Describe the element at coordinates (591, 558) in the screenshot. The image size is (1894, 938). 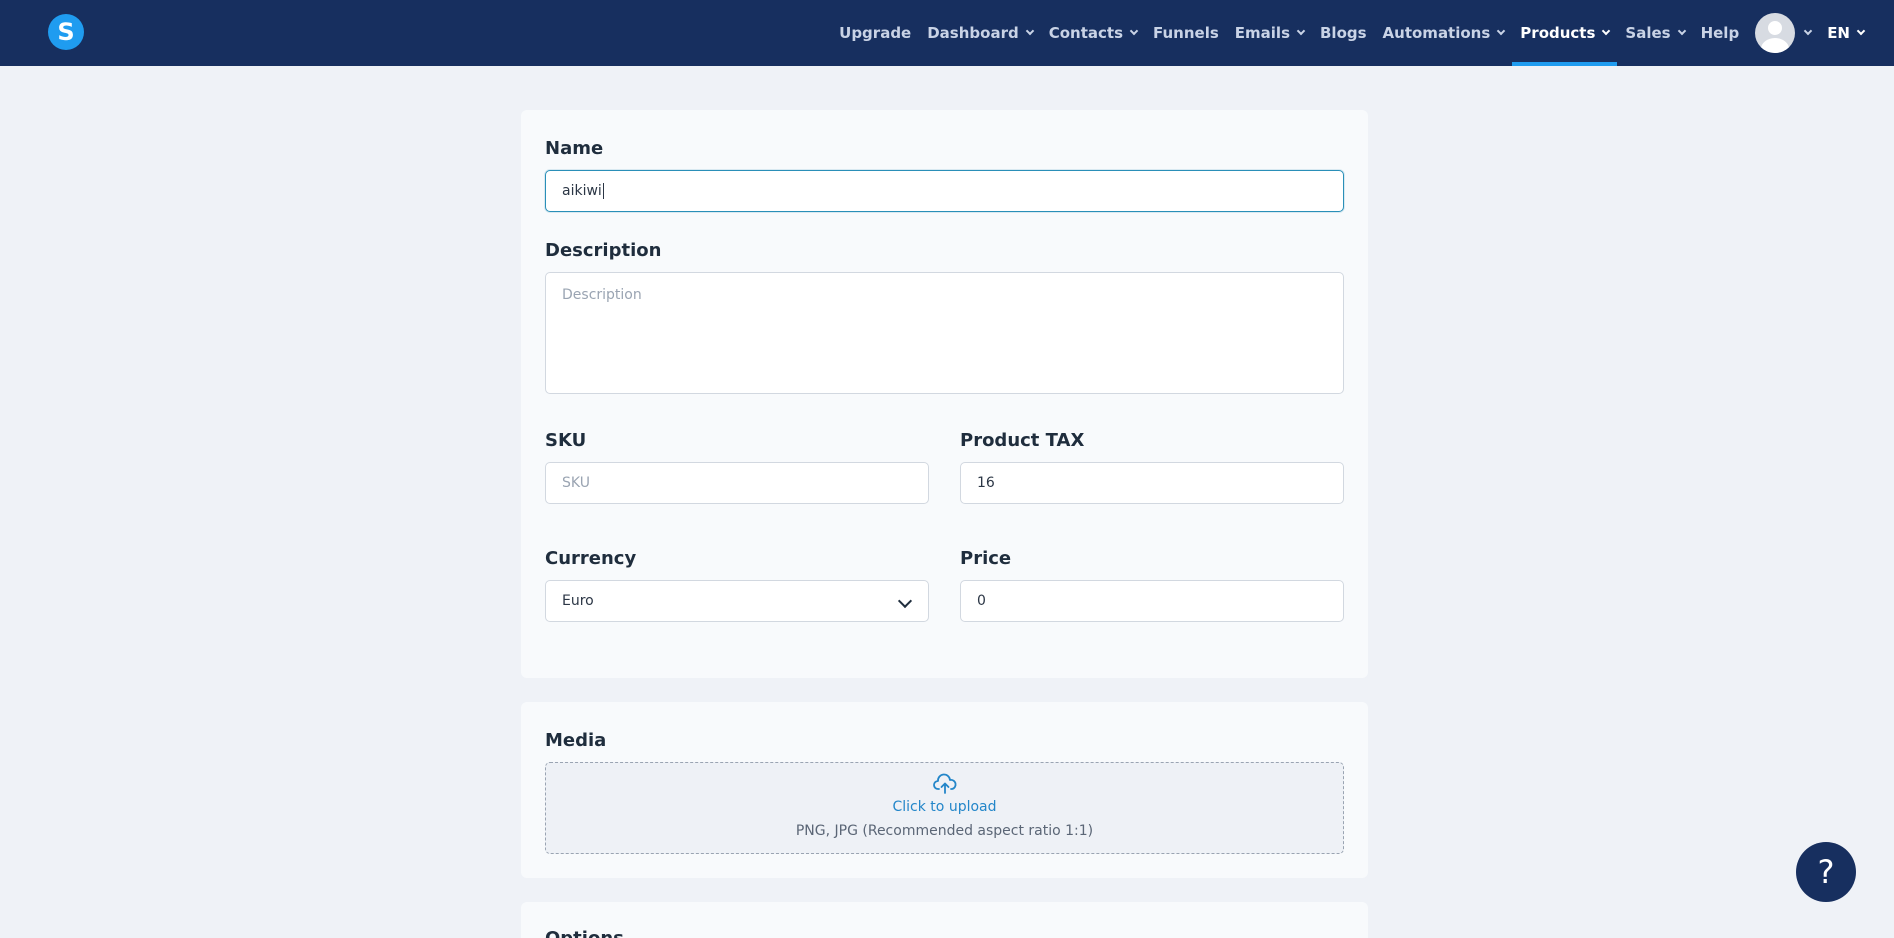
I see `currency-label: Currency` at that location.